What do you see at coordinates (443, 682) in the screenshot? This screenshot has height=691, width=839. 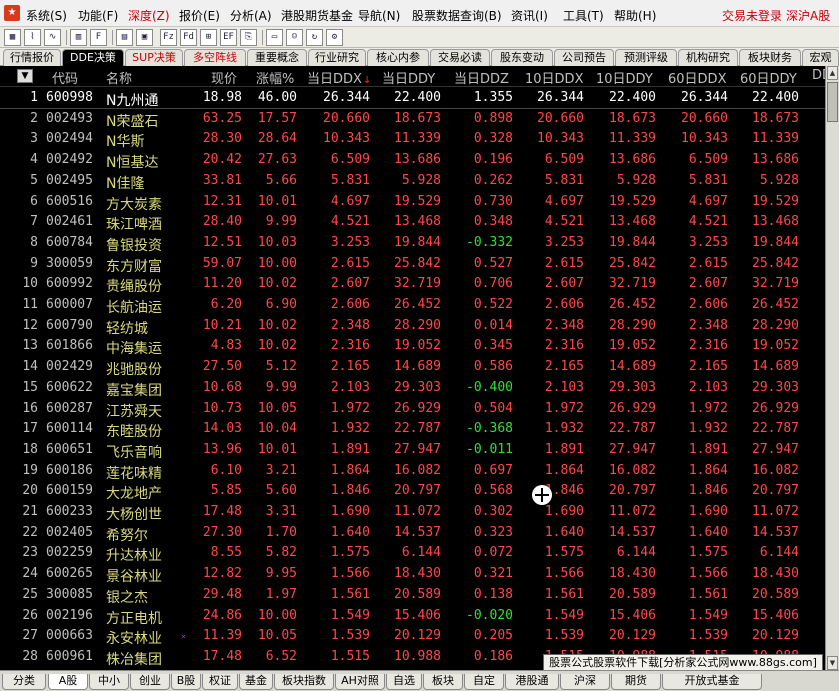 I see `btab-sector: 板块` at bounding box center [443, 682].